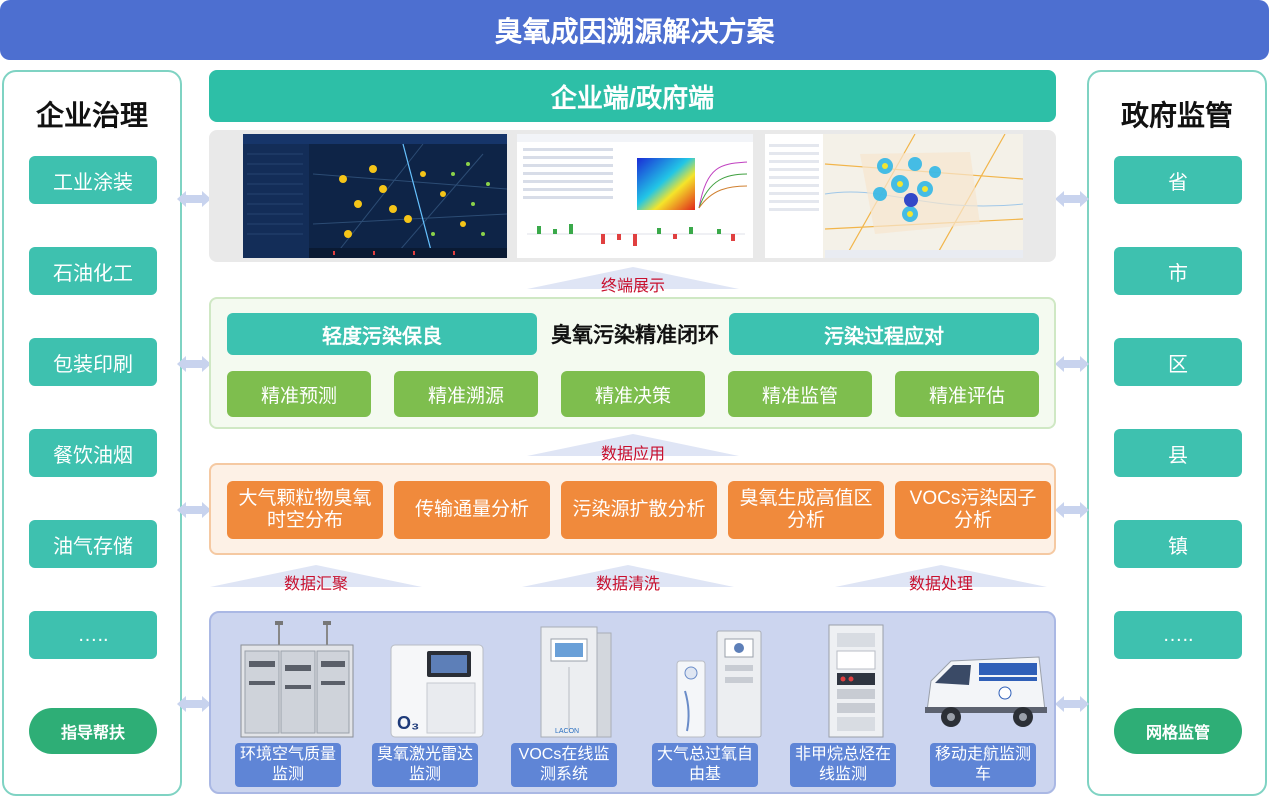 The height and width of the screenshot is (798, 1269). Describe the element at coordinates (635, 335) in the screenshot. I see `closed-loop-title: 臭氧污染精准闭环` at that location.